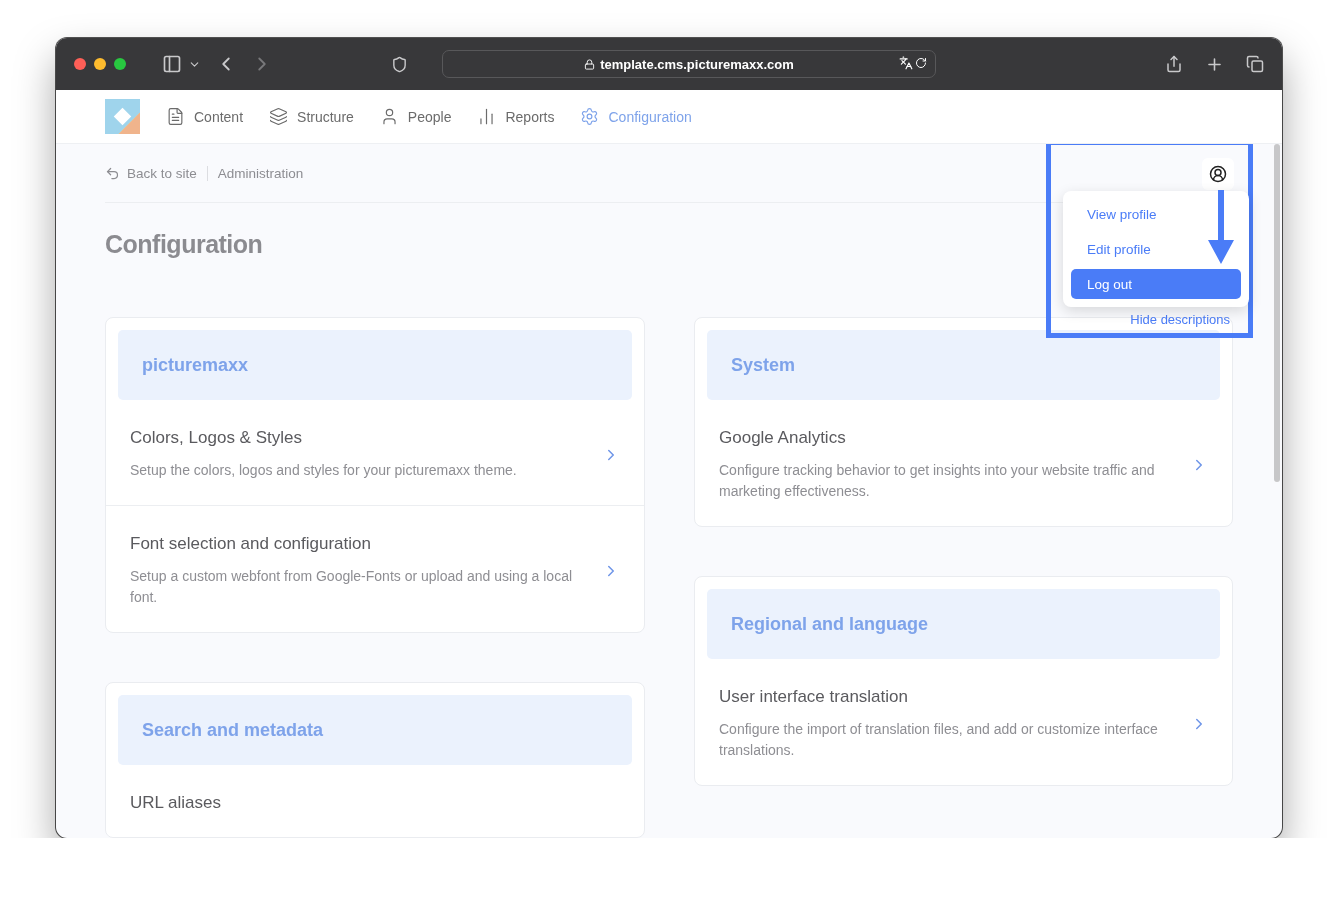 This screenshot has width=1337, height=912. What do you see at coordinates (184, 244) in the screenshot?
I see `page-title: Configuration` at bounding box center [184, 244].